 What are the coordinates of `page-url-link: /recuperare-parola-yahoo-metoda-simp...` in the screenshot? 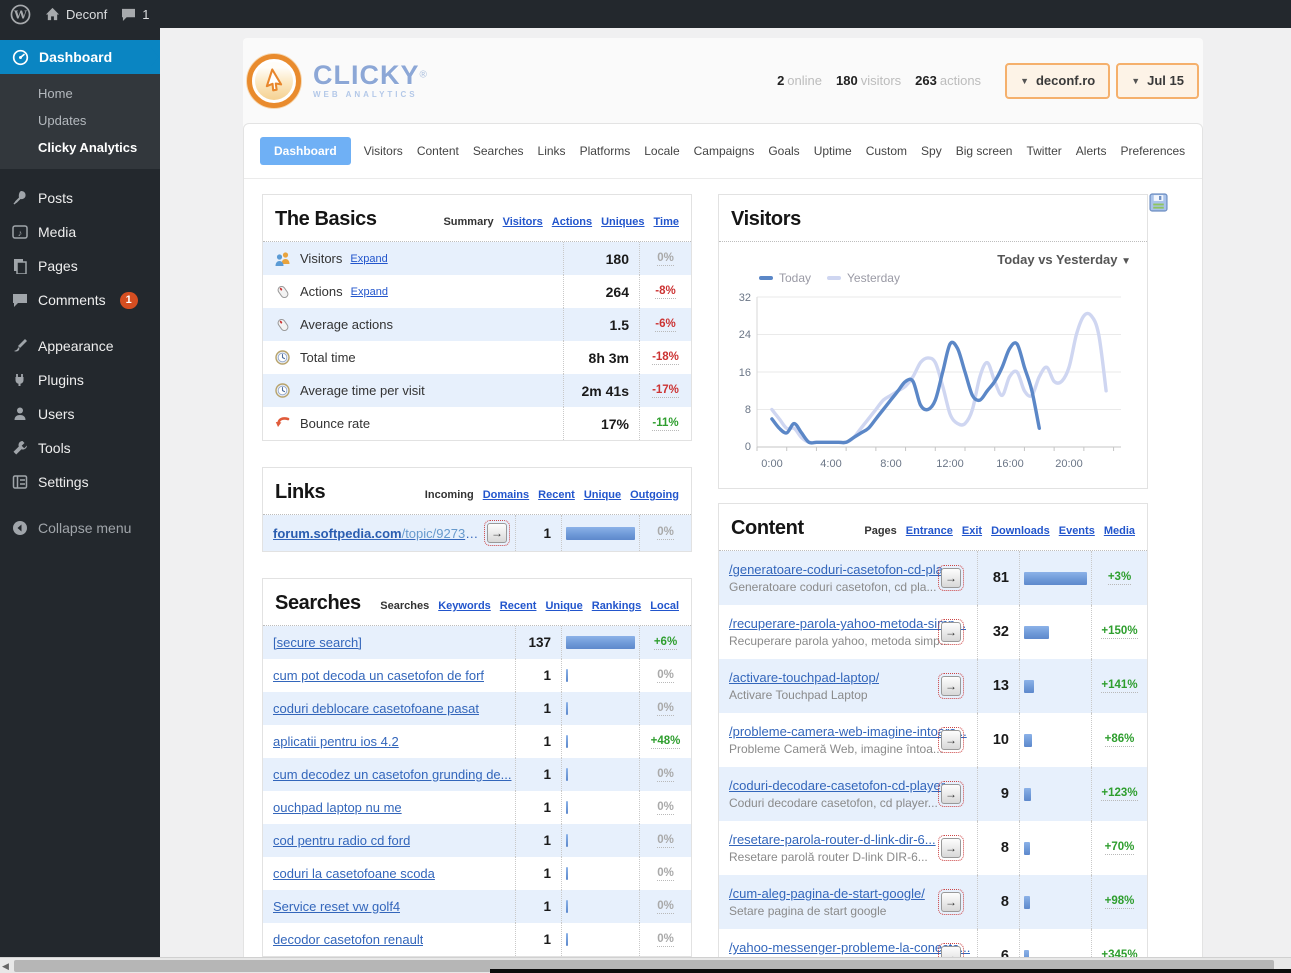 It's located at (847, 623).